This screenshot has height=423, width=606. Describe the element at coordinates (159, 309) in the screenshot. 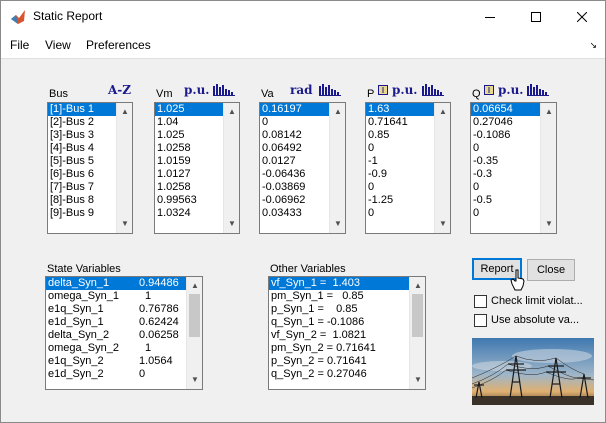

I see `variable-value: 0.76786` at that location.